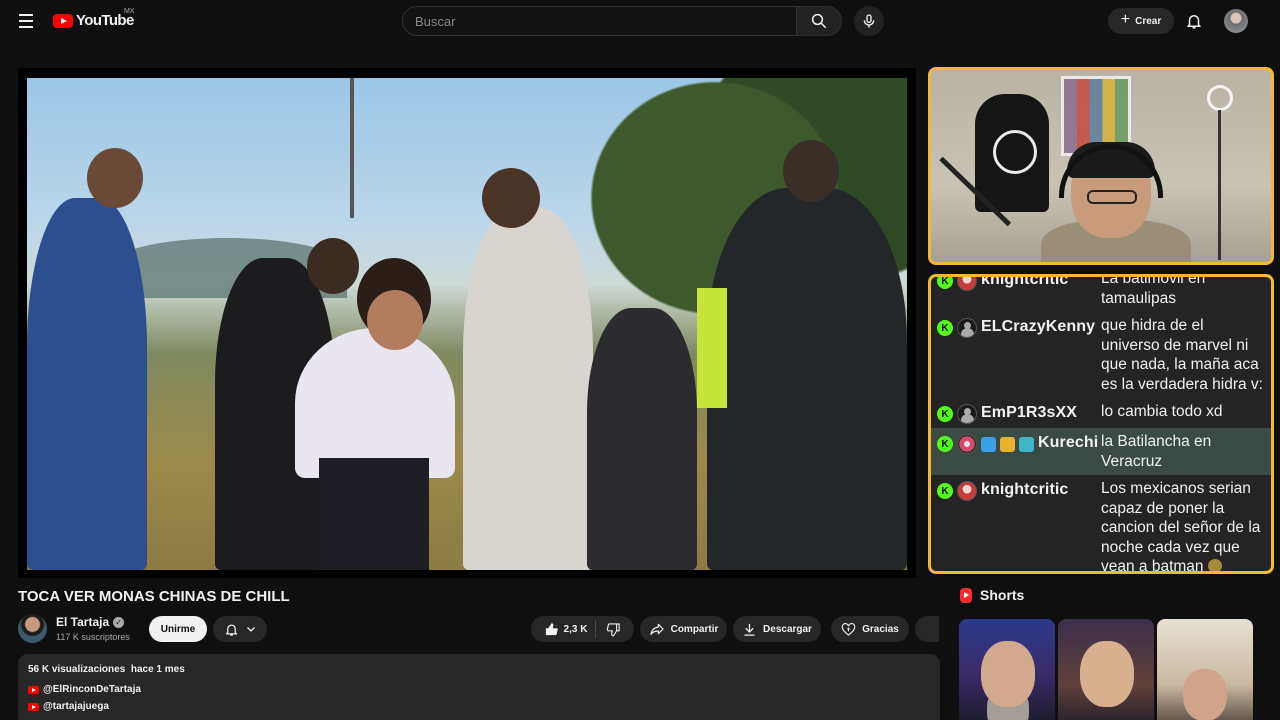 This screenshot has width=1280, height=720. I want to click on channel-avatar, so click(32, 628).